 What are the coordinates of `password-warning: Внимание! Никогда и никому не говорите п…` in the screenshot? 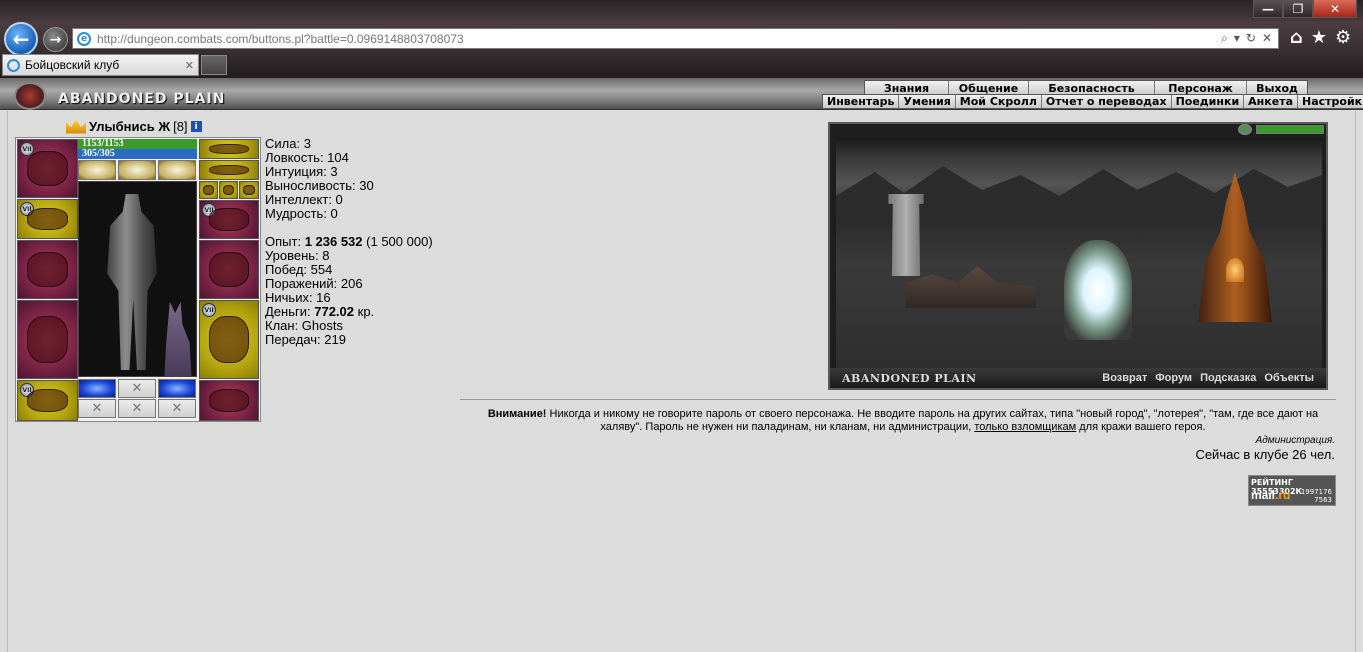 It's located at (903, 420).